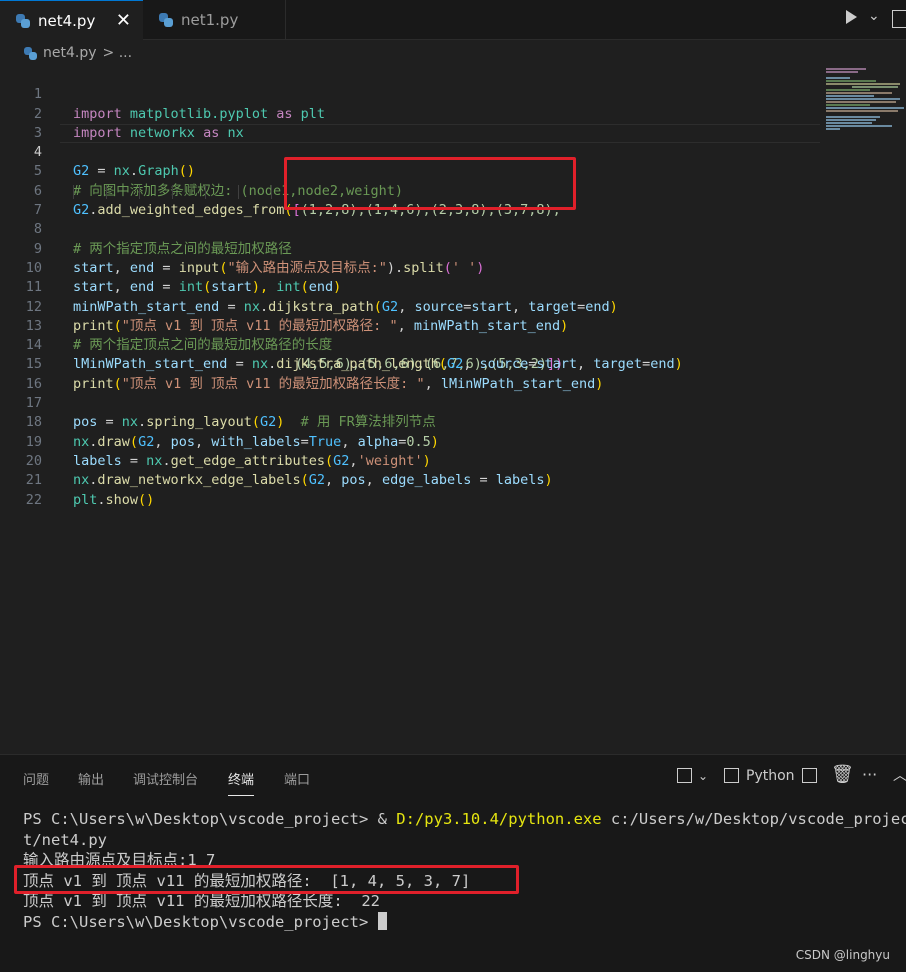 Image resolution: width=906 pixels, height=972 pixels. Describe the element at coordinates (387, 819) in the screenshot. I see `terminal-amp: &` at that location.